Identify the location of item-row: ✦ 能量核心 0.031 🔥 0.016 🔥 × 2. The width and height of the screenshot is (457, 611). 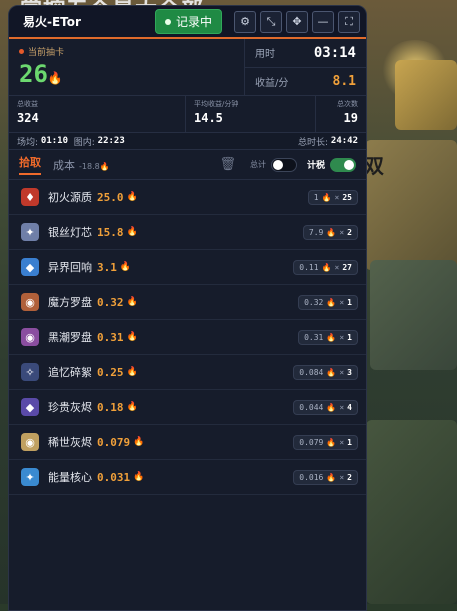
(187, 477).